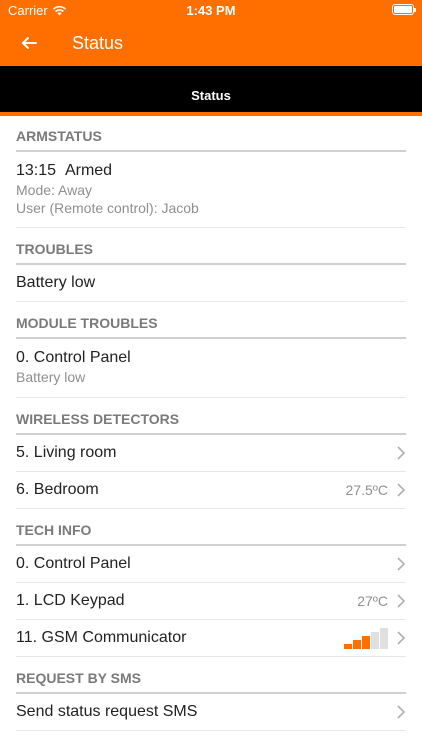 The height and width of the screenshot is (750, 422). I want to click on signal-strength-icon, so click(366, 638).